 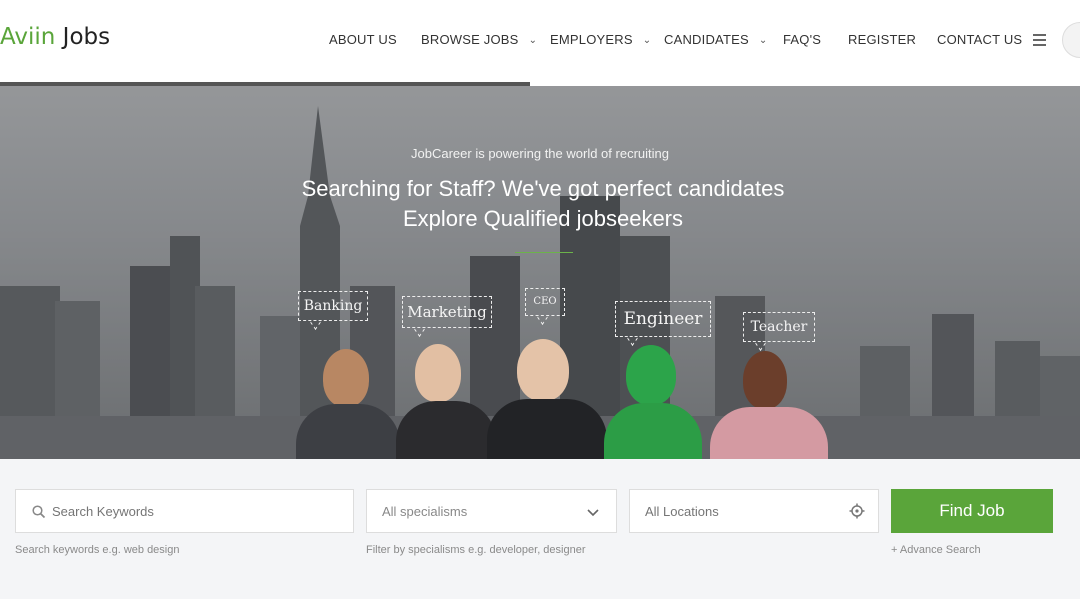 I want to click on nav-browse-jobs: BROWSE JOBS ⌄, so click(x=479, y=39).